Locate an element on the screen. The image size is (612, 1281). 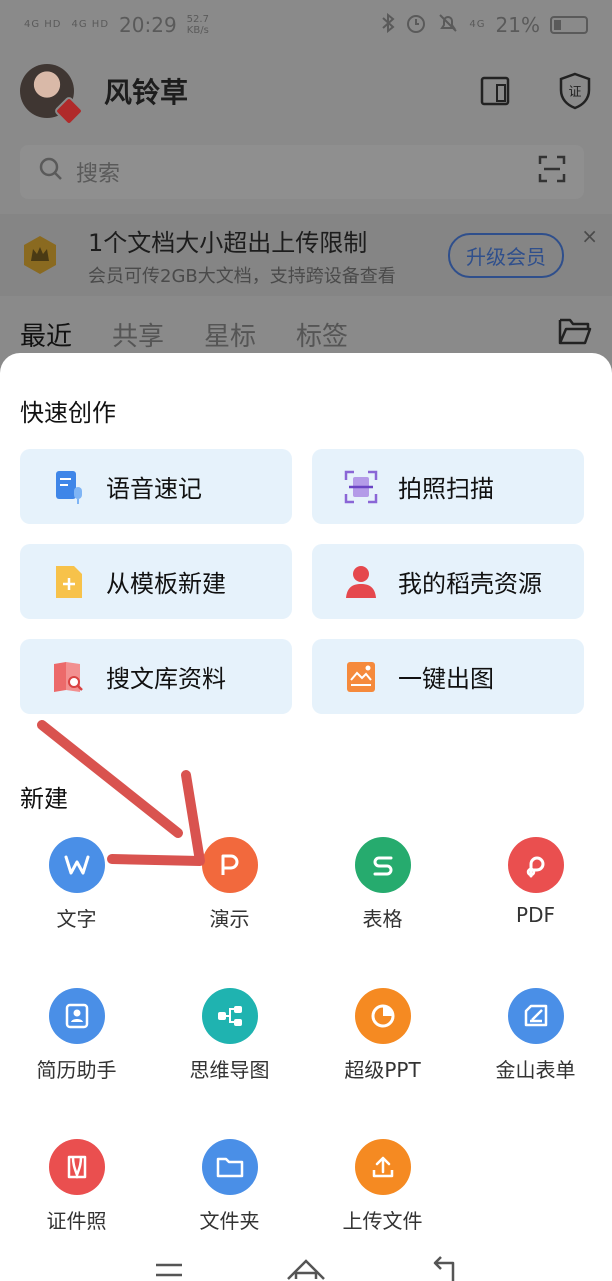
my-resources-label: 我的稻壳资源 is located at coordinates (470, 584).